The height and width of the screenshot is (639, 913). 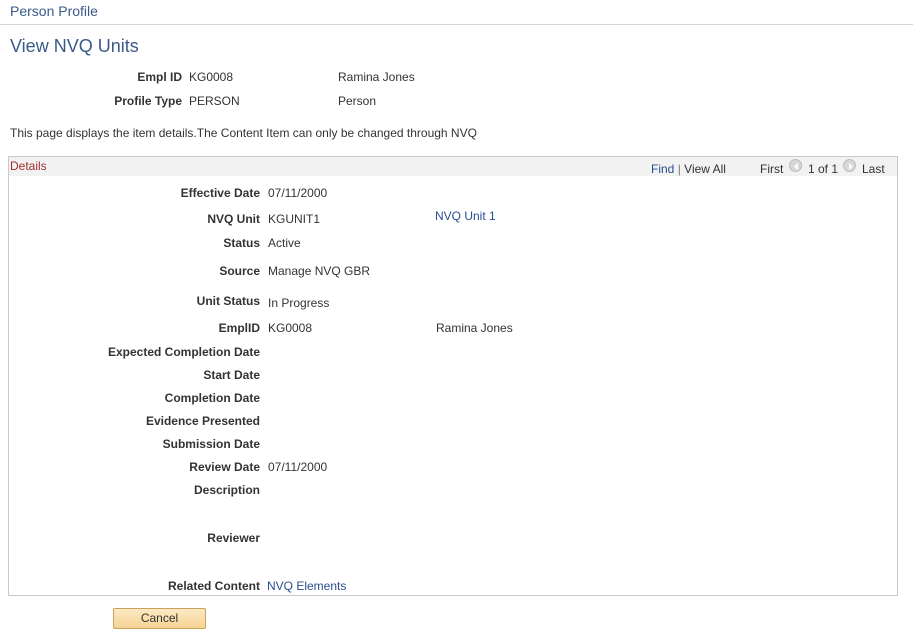 What do you see at coordinates (795, 165) in the screenshot?
I see `left-arrow-circle-icon` at bounding box center [795, 165].